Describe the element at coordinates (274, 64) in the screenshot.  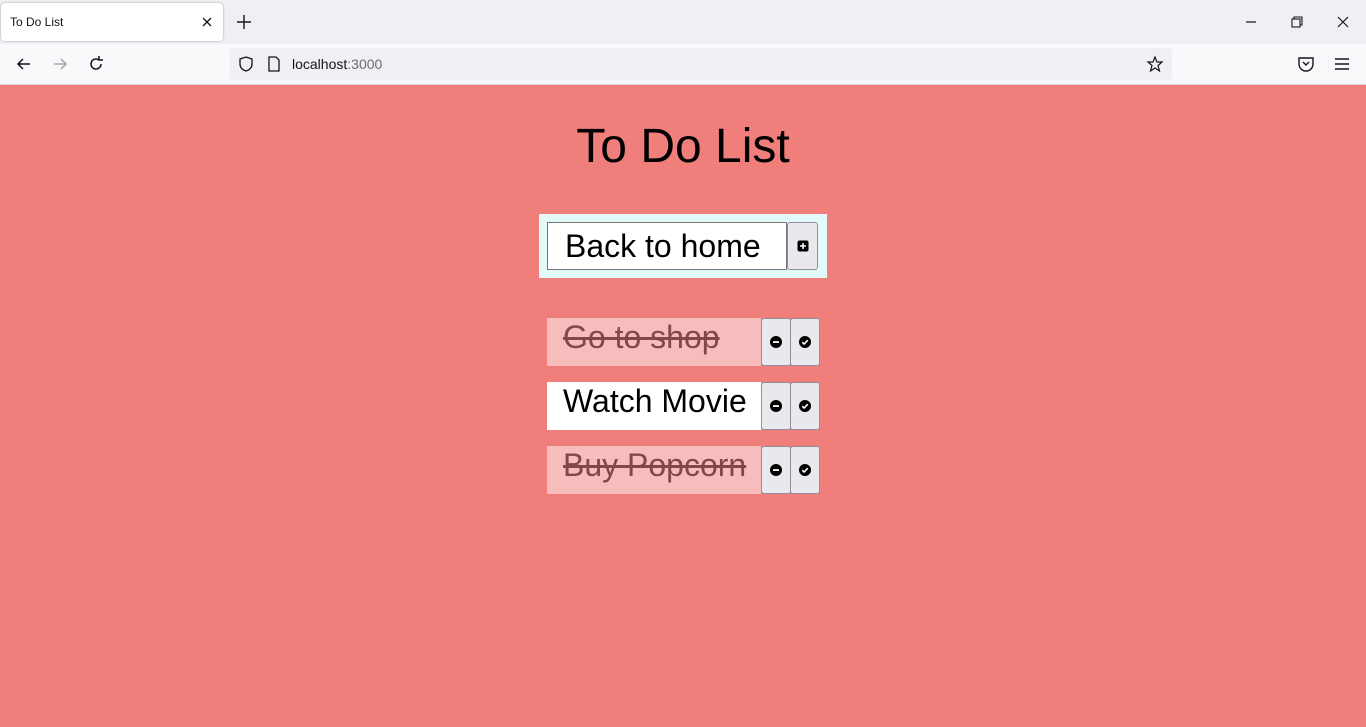
I see `page-info-icon` at that location.